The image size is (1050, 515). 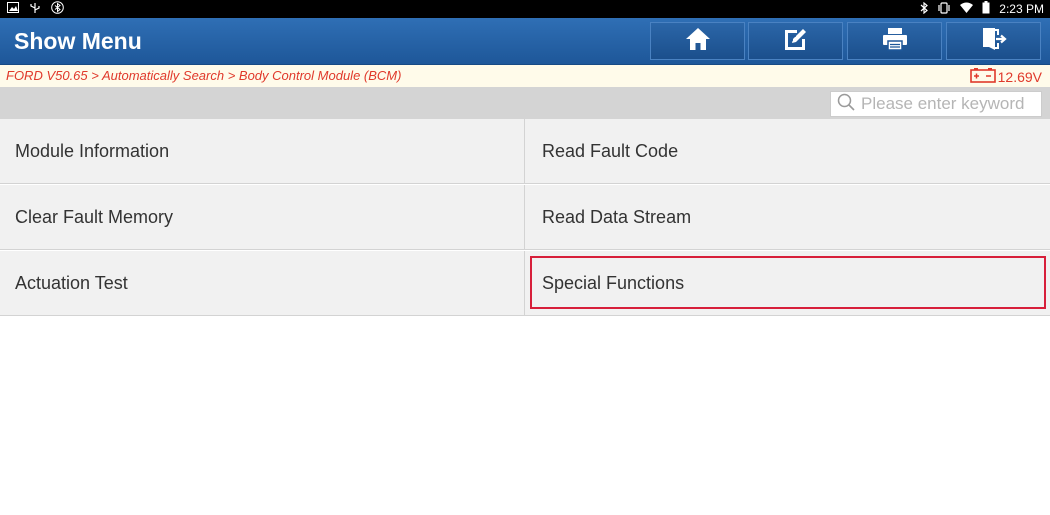 I want to click on menu-item-label: Read Data Stream, so click(x=617, y=216).